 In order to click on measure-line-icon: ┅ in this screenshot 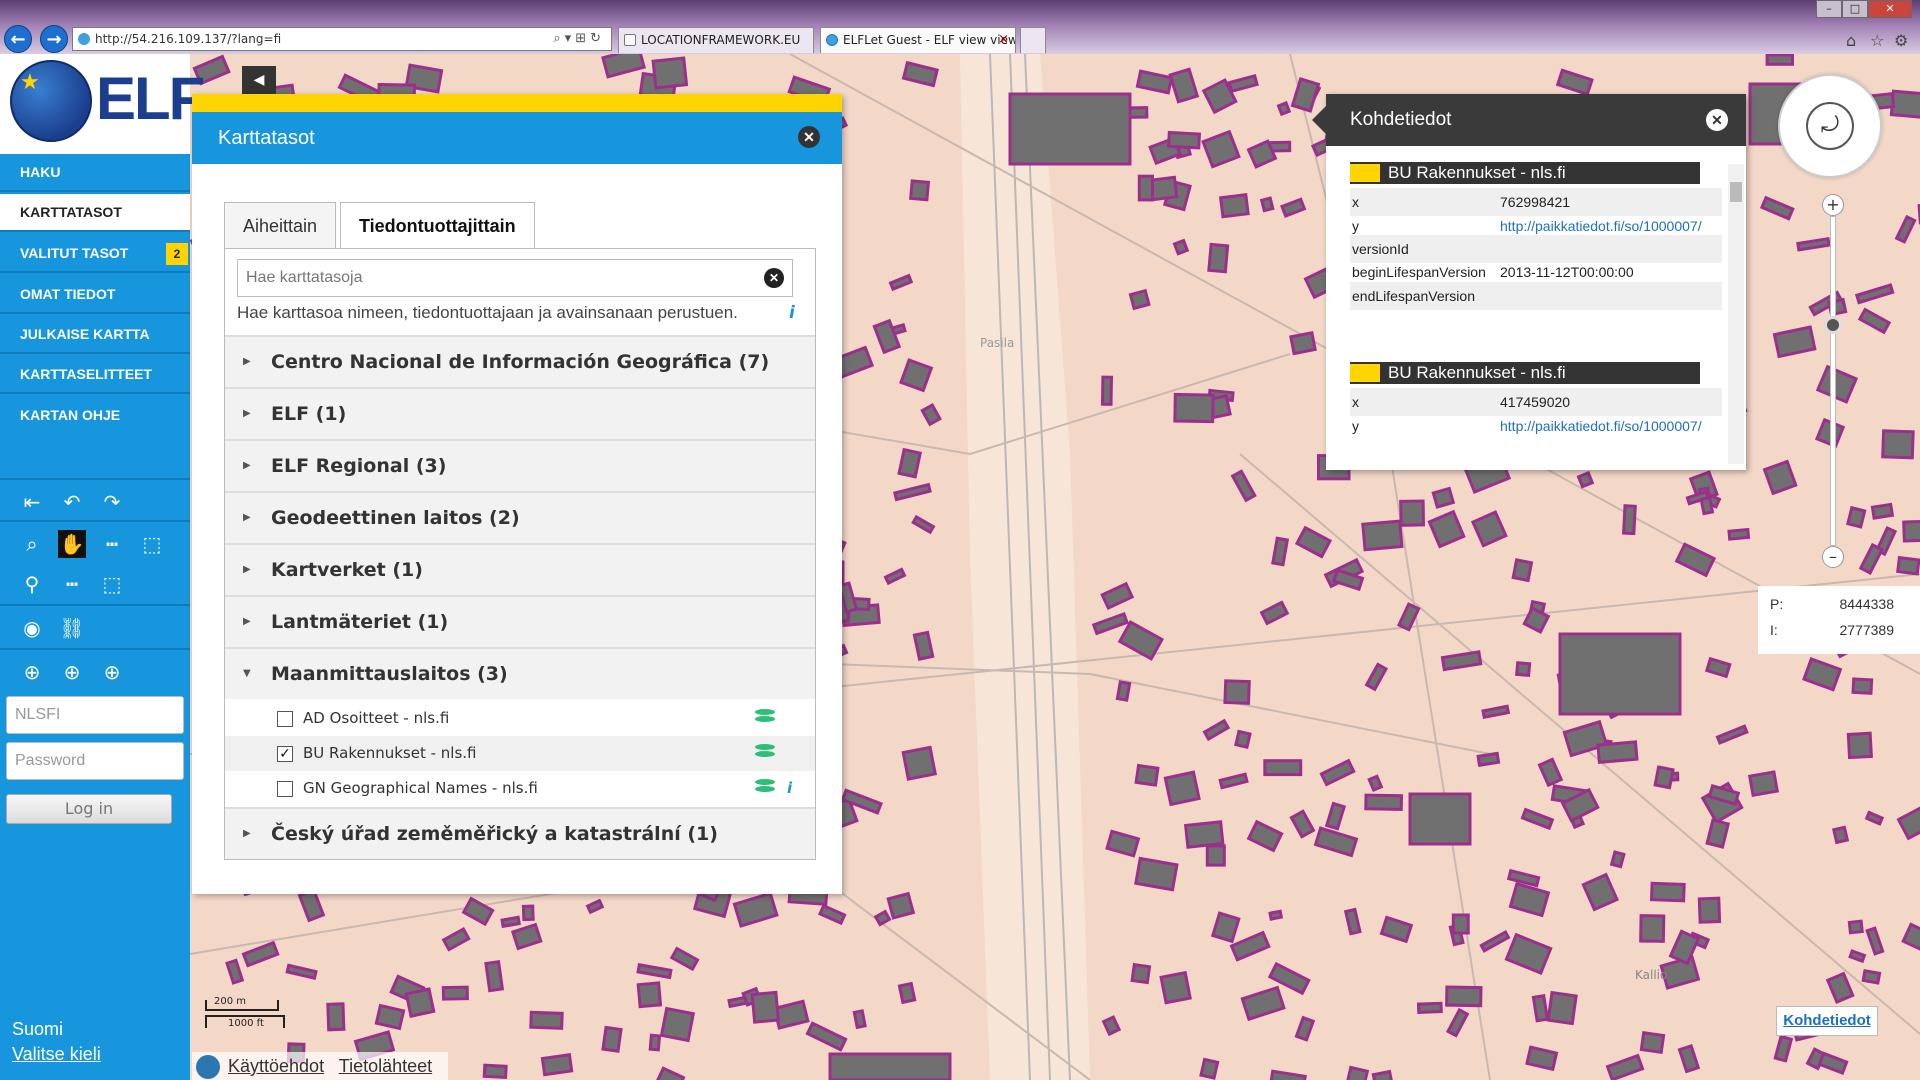, I will do `click(112, 544)`.